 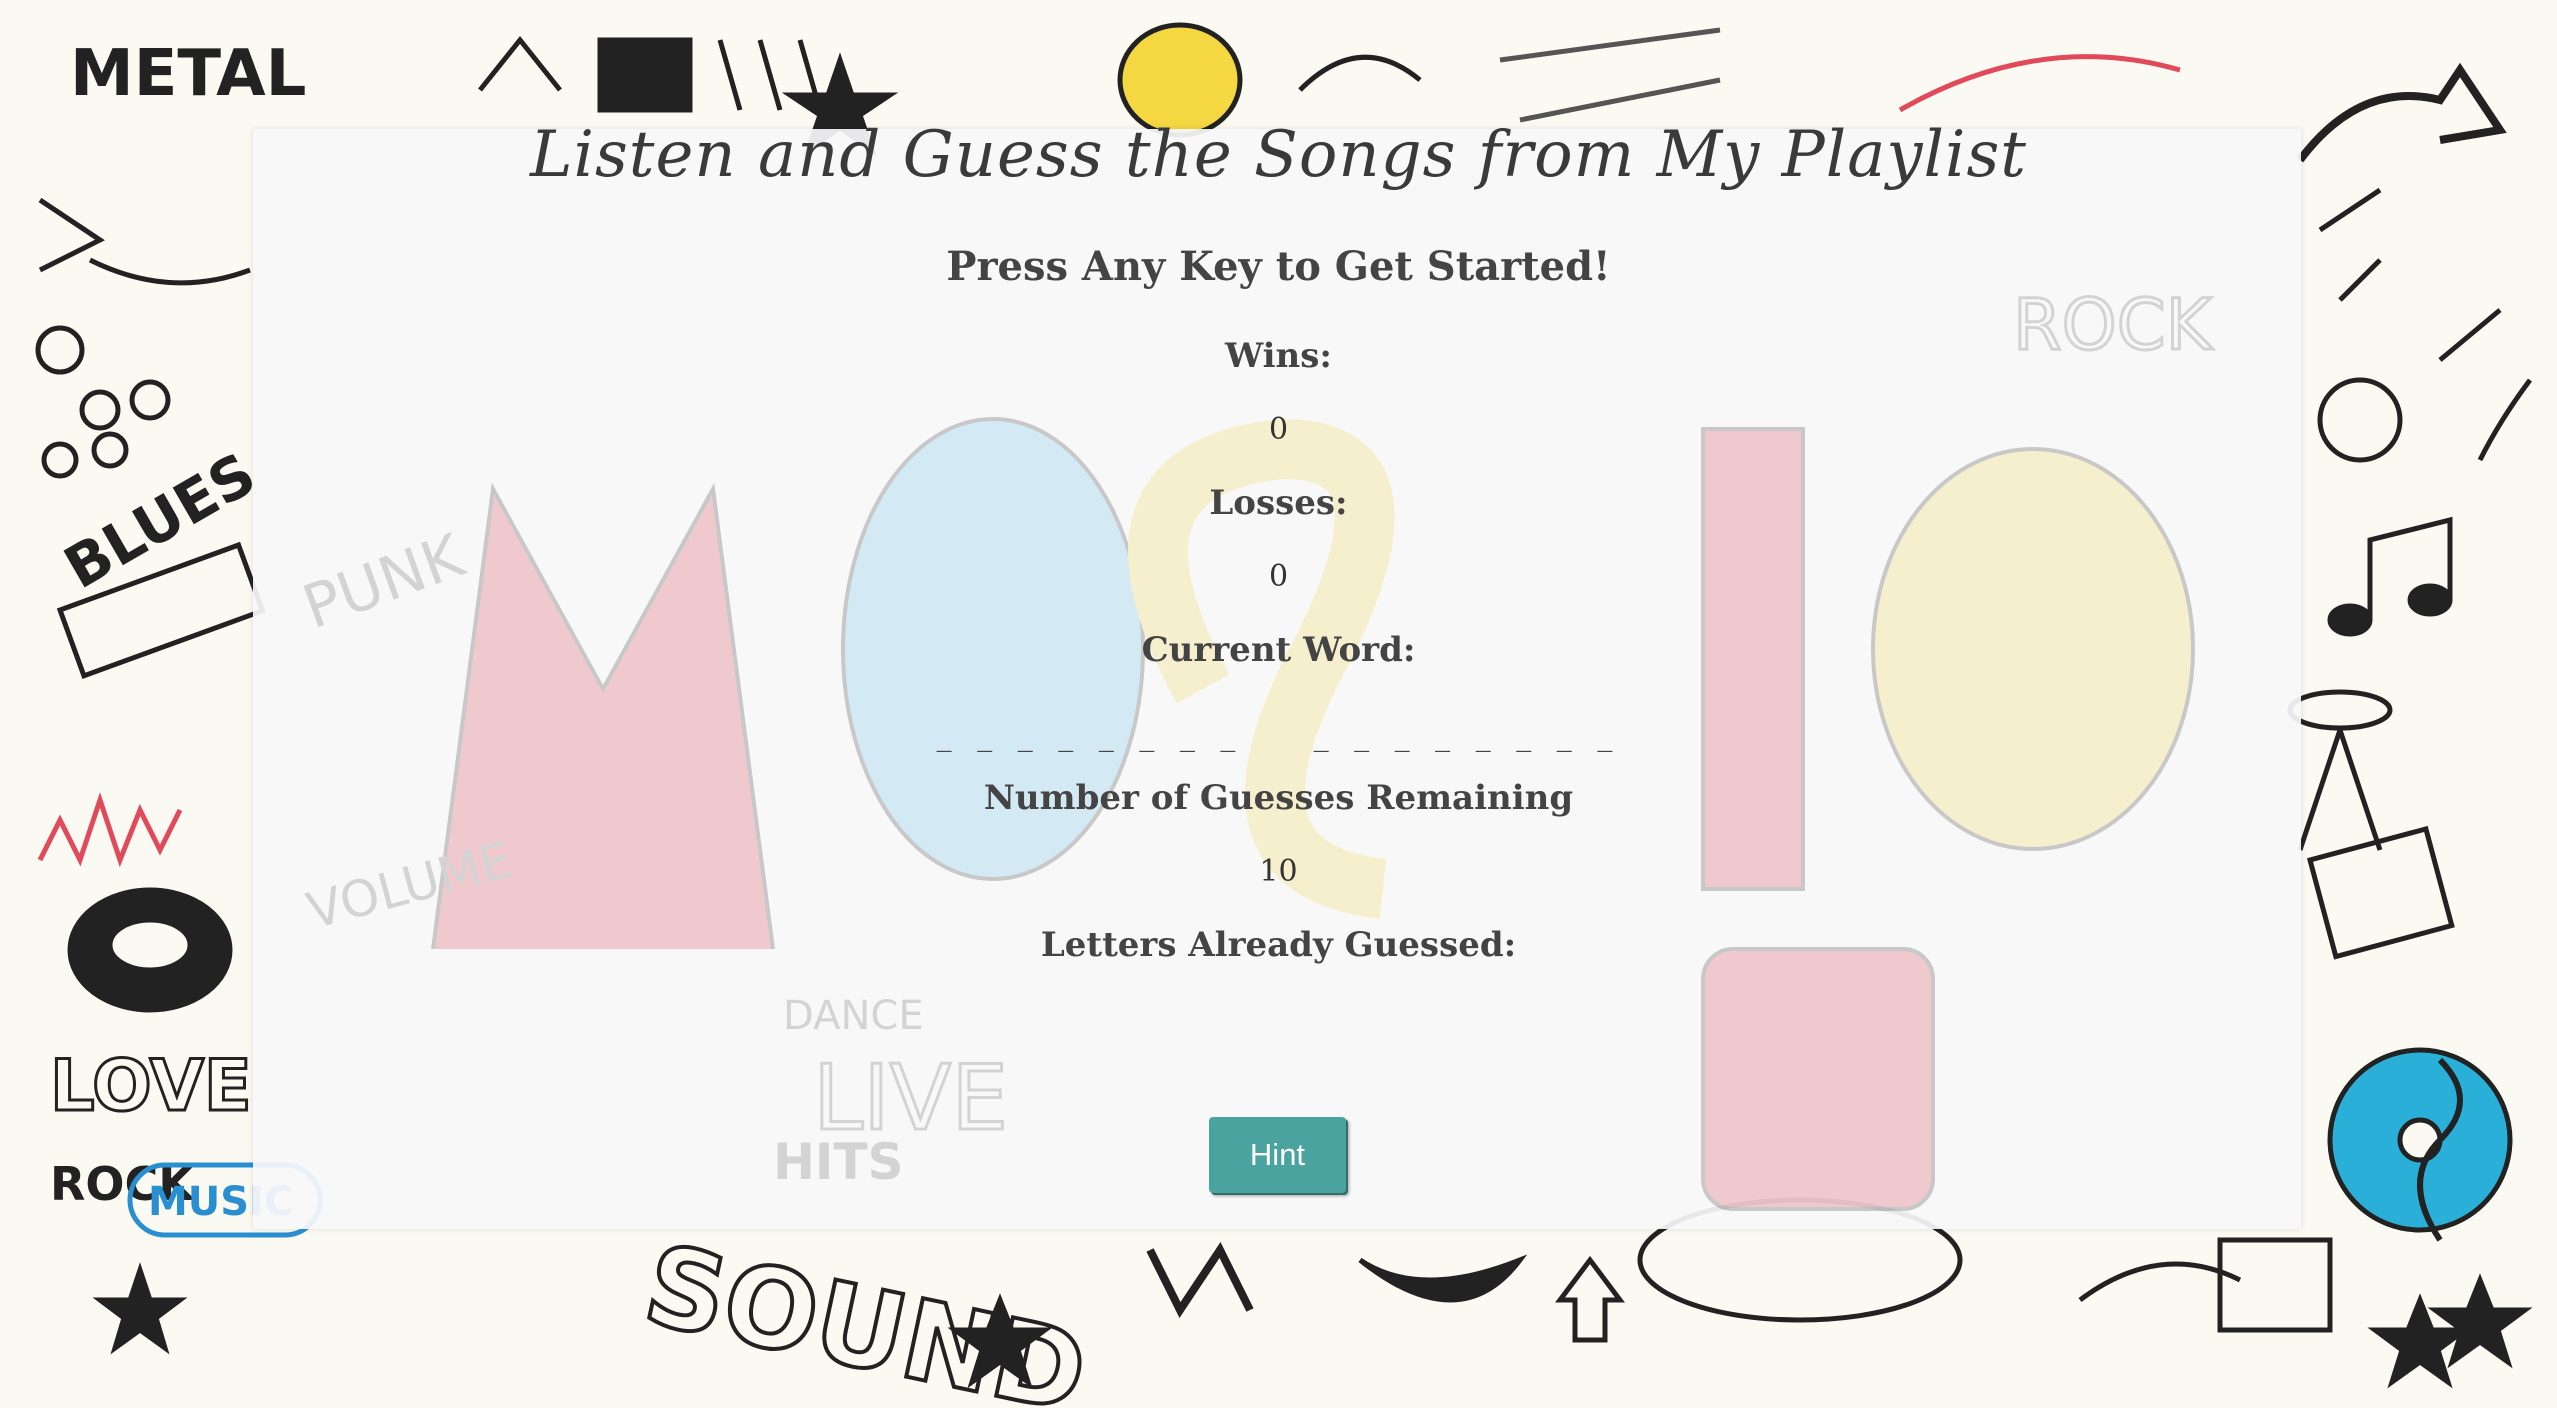 What do you see at coordinates (853, 1016) in the screenshot?
I see `watermark-dance: DANCE` at bounding box center [853, 1016].